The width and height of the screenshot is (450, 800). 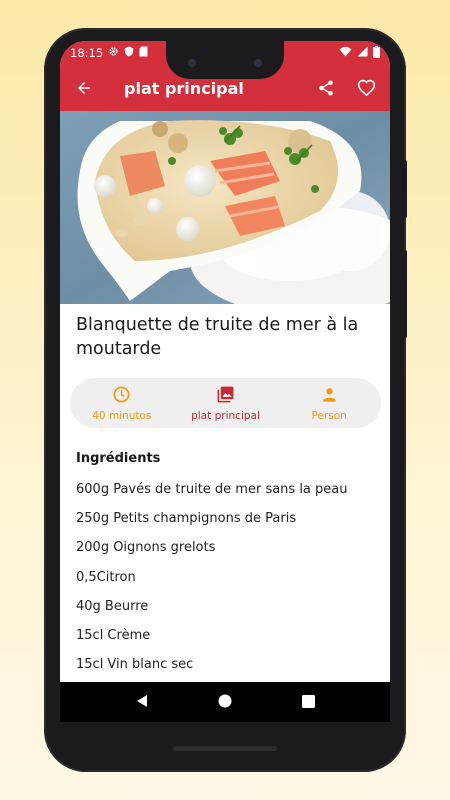 What do you see at coordinates (84, 88) in the screenshot?
I see `arrow-back-icon` at bounding box center [84, 88].